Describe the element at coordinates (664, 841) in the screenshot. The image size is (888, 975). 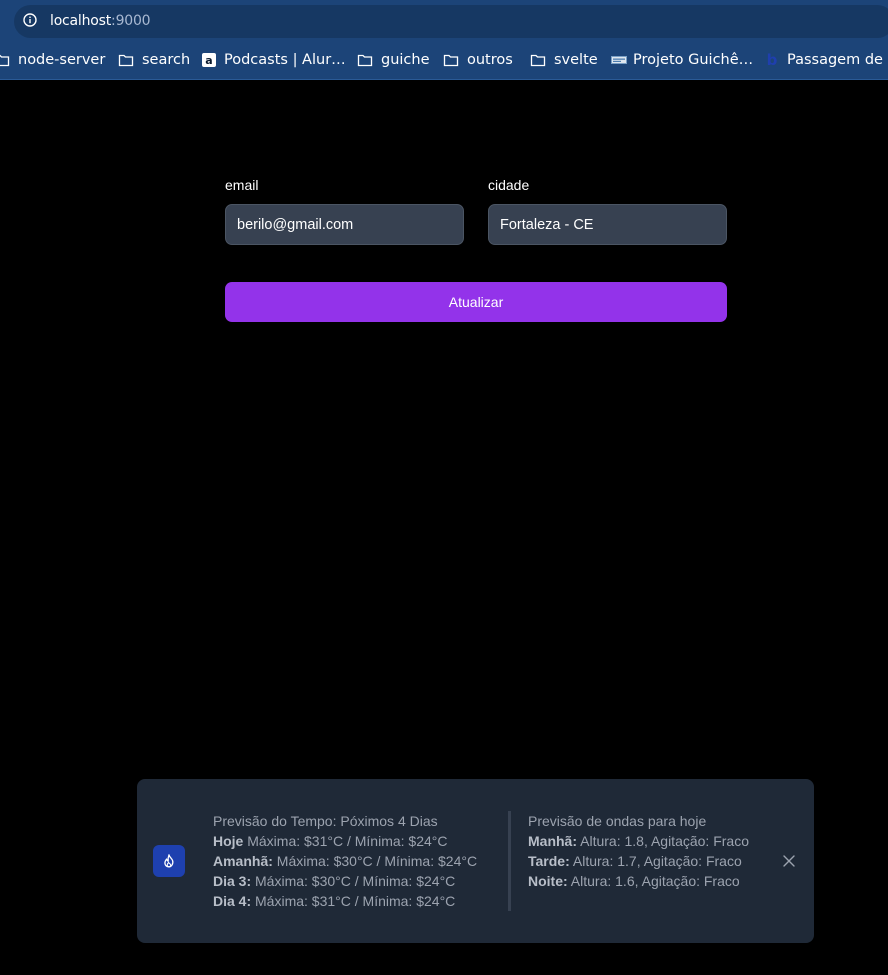
I see `period-text: Altura: 1.8, Agitação: Fraco` at that location.